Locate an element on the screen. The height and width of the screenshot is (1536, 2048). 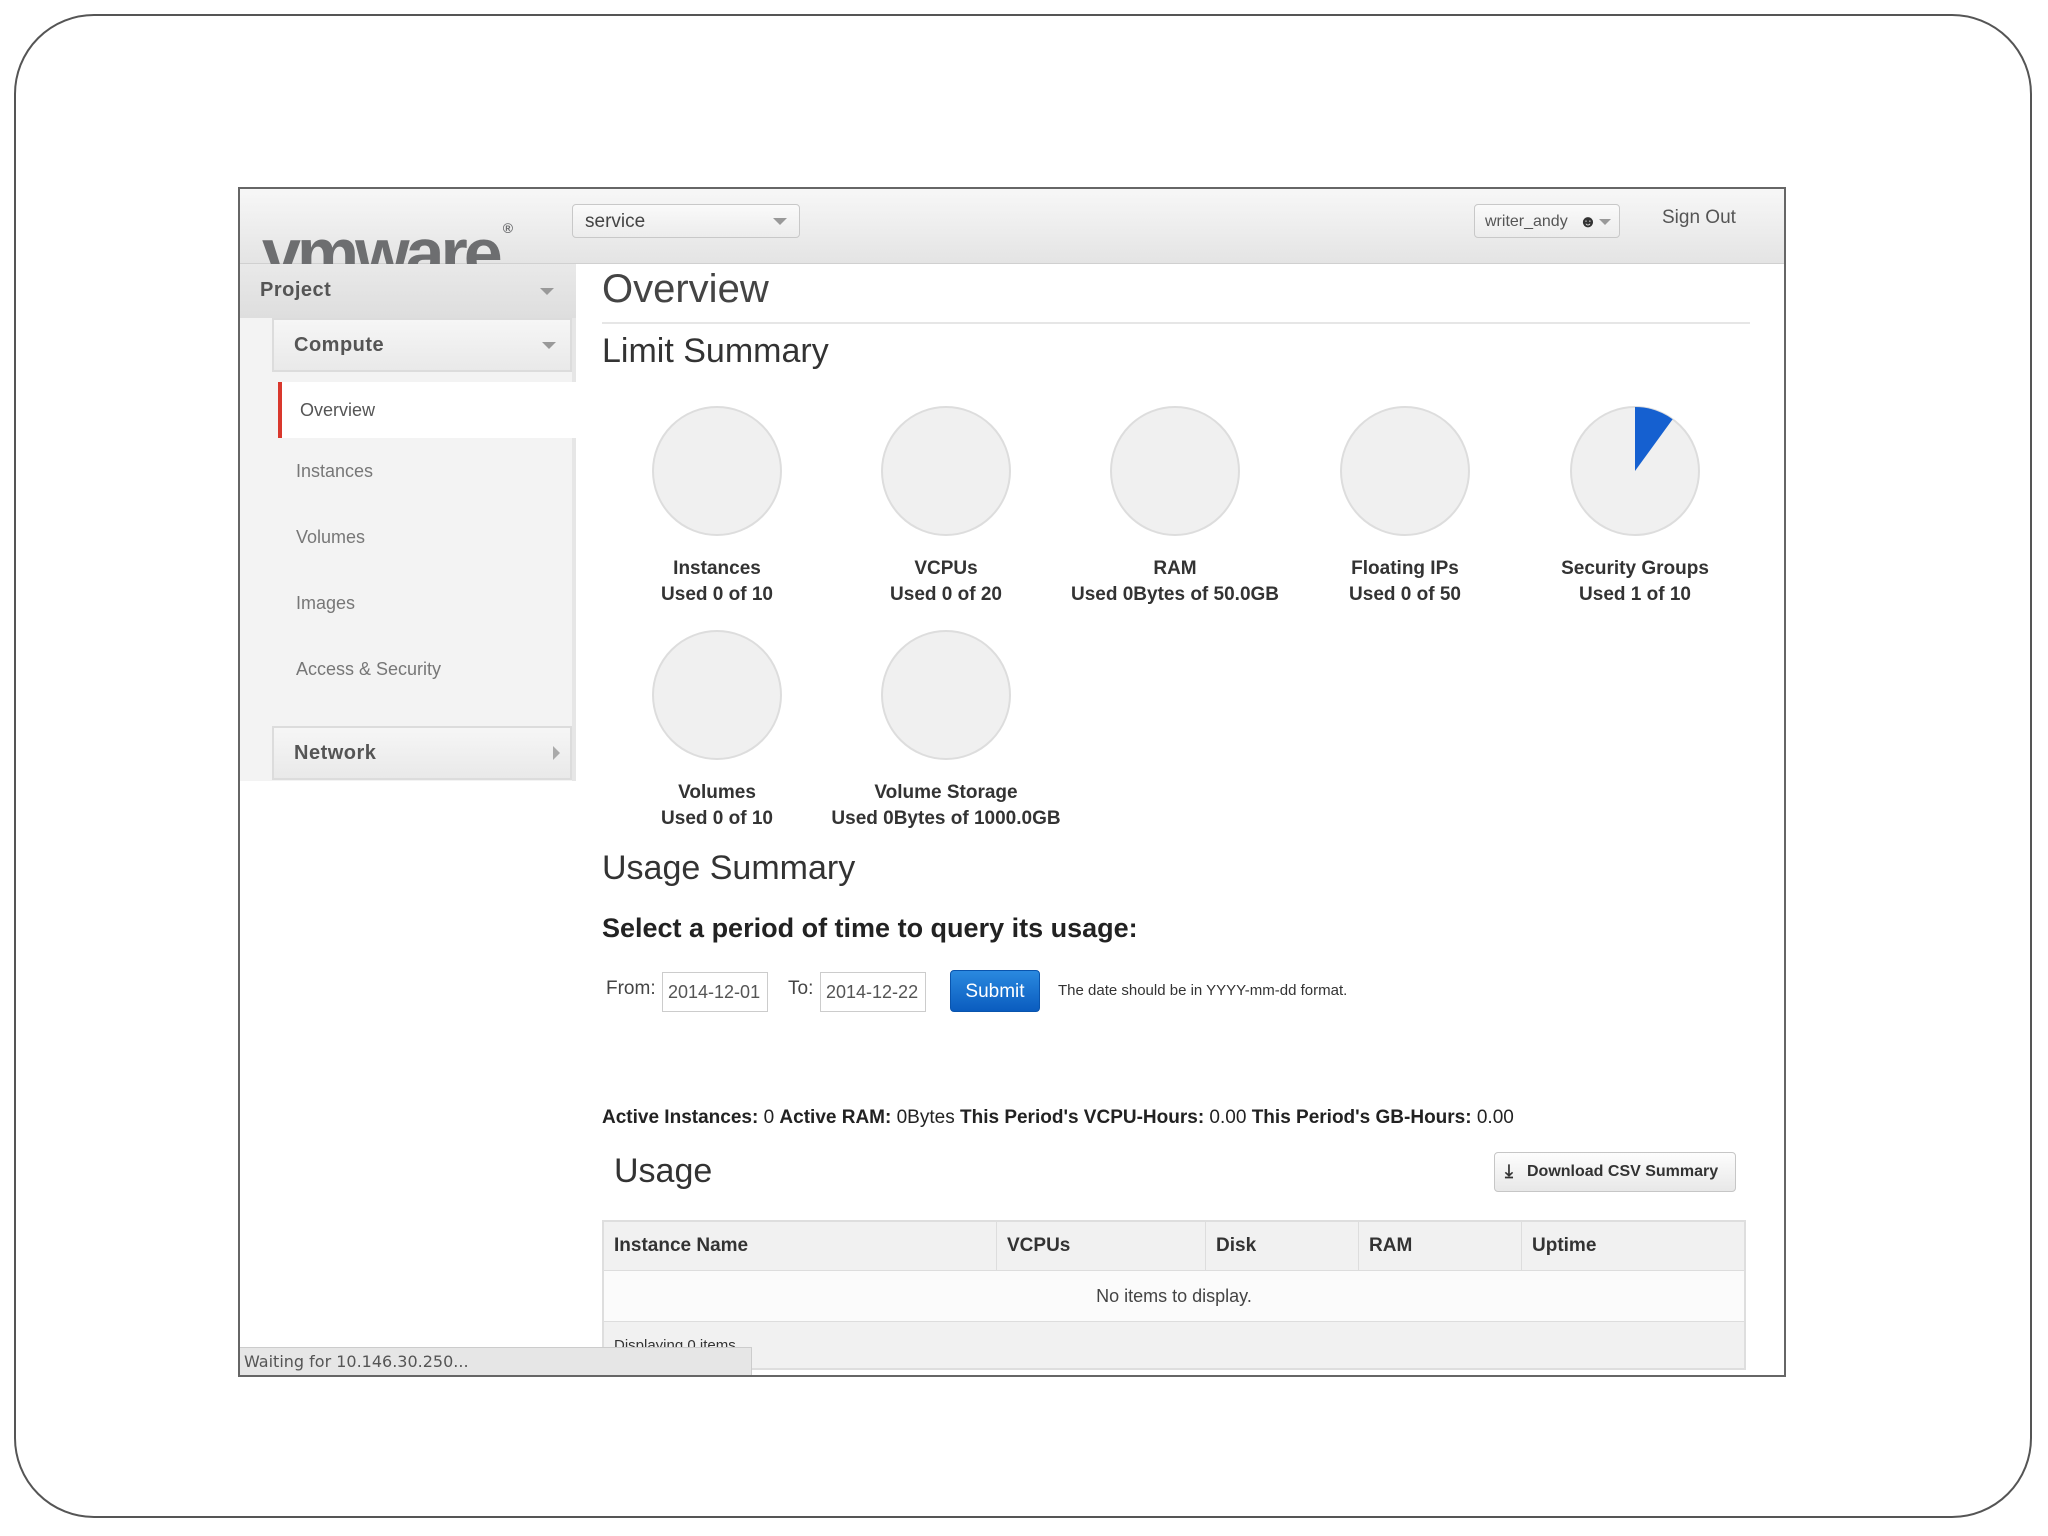
column-header-disk: Disk is located at coordinates (1282, 1246).